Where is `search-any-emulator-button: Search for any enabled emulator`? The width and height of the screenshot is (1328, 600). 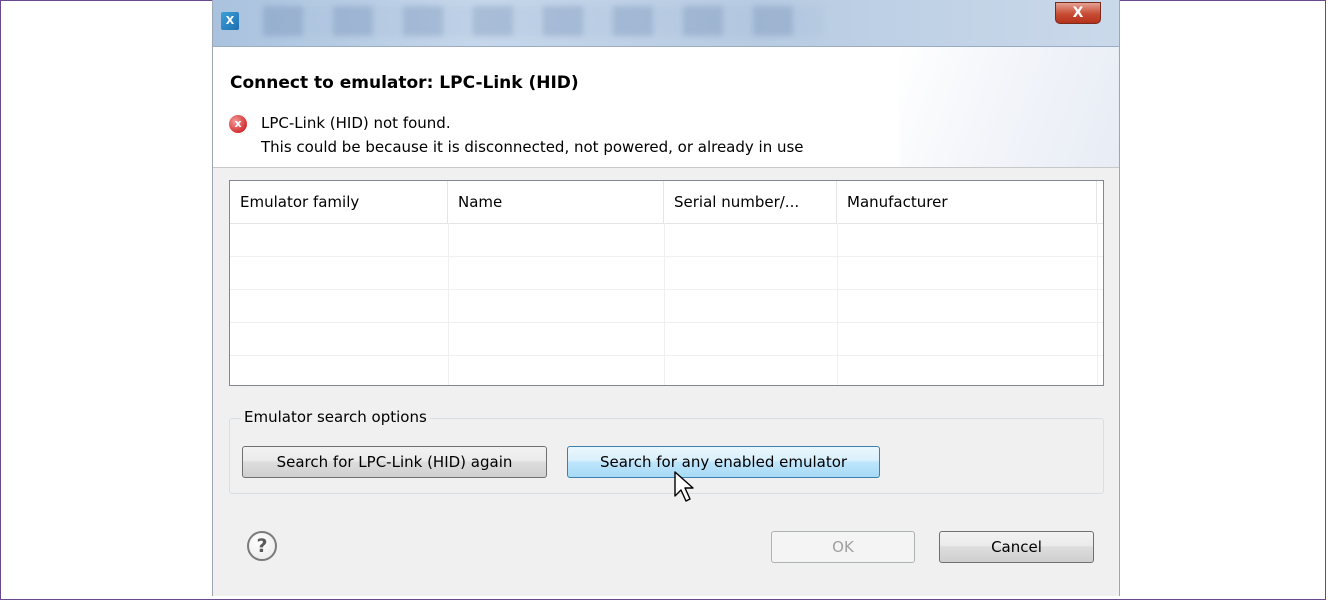 search-any-emulator-button: Search for any enabled emulator is located at coordinates (723, 462).